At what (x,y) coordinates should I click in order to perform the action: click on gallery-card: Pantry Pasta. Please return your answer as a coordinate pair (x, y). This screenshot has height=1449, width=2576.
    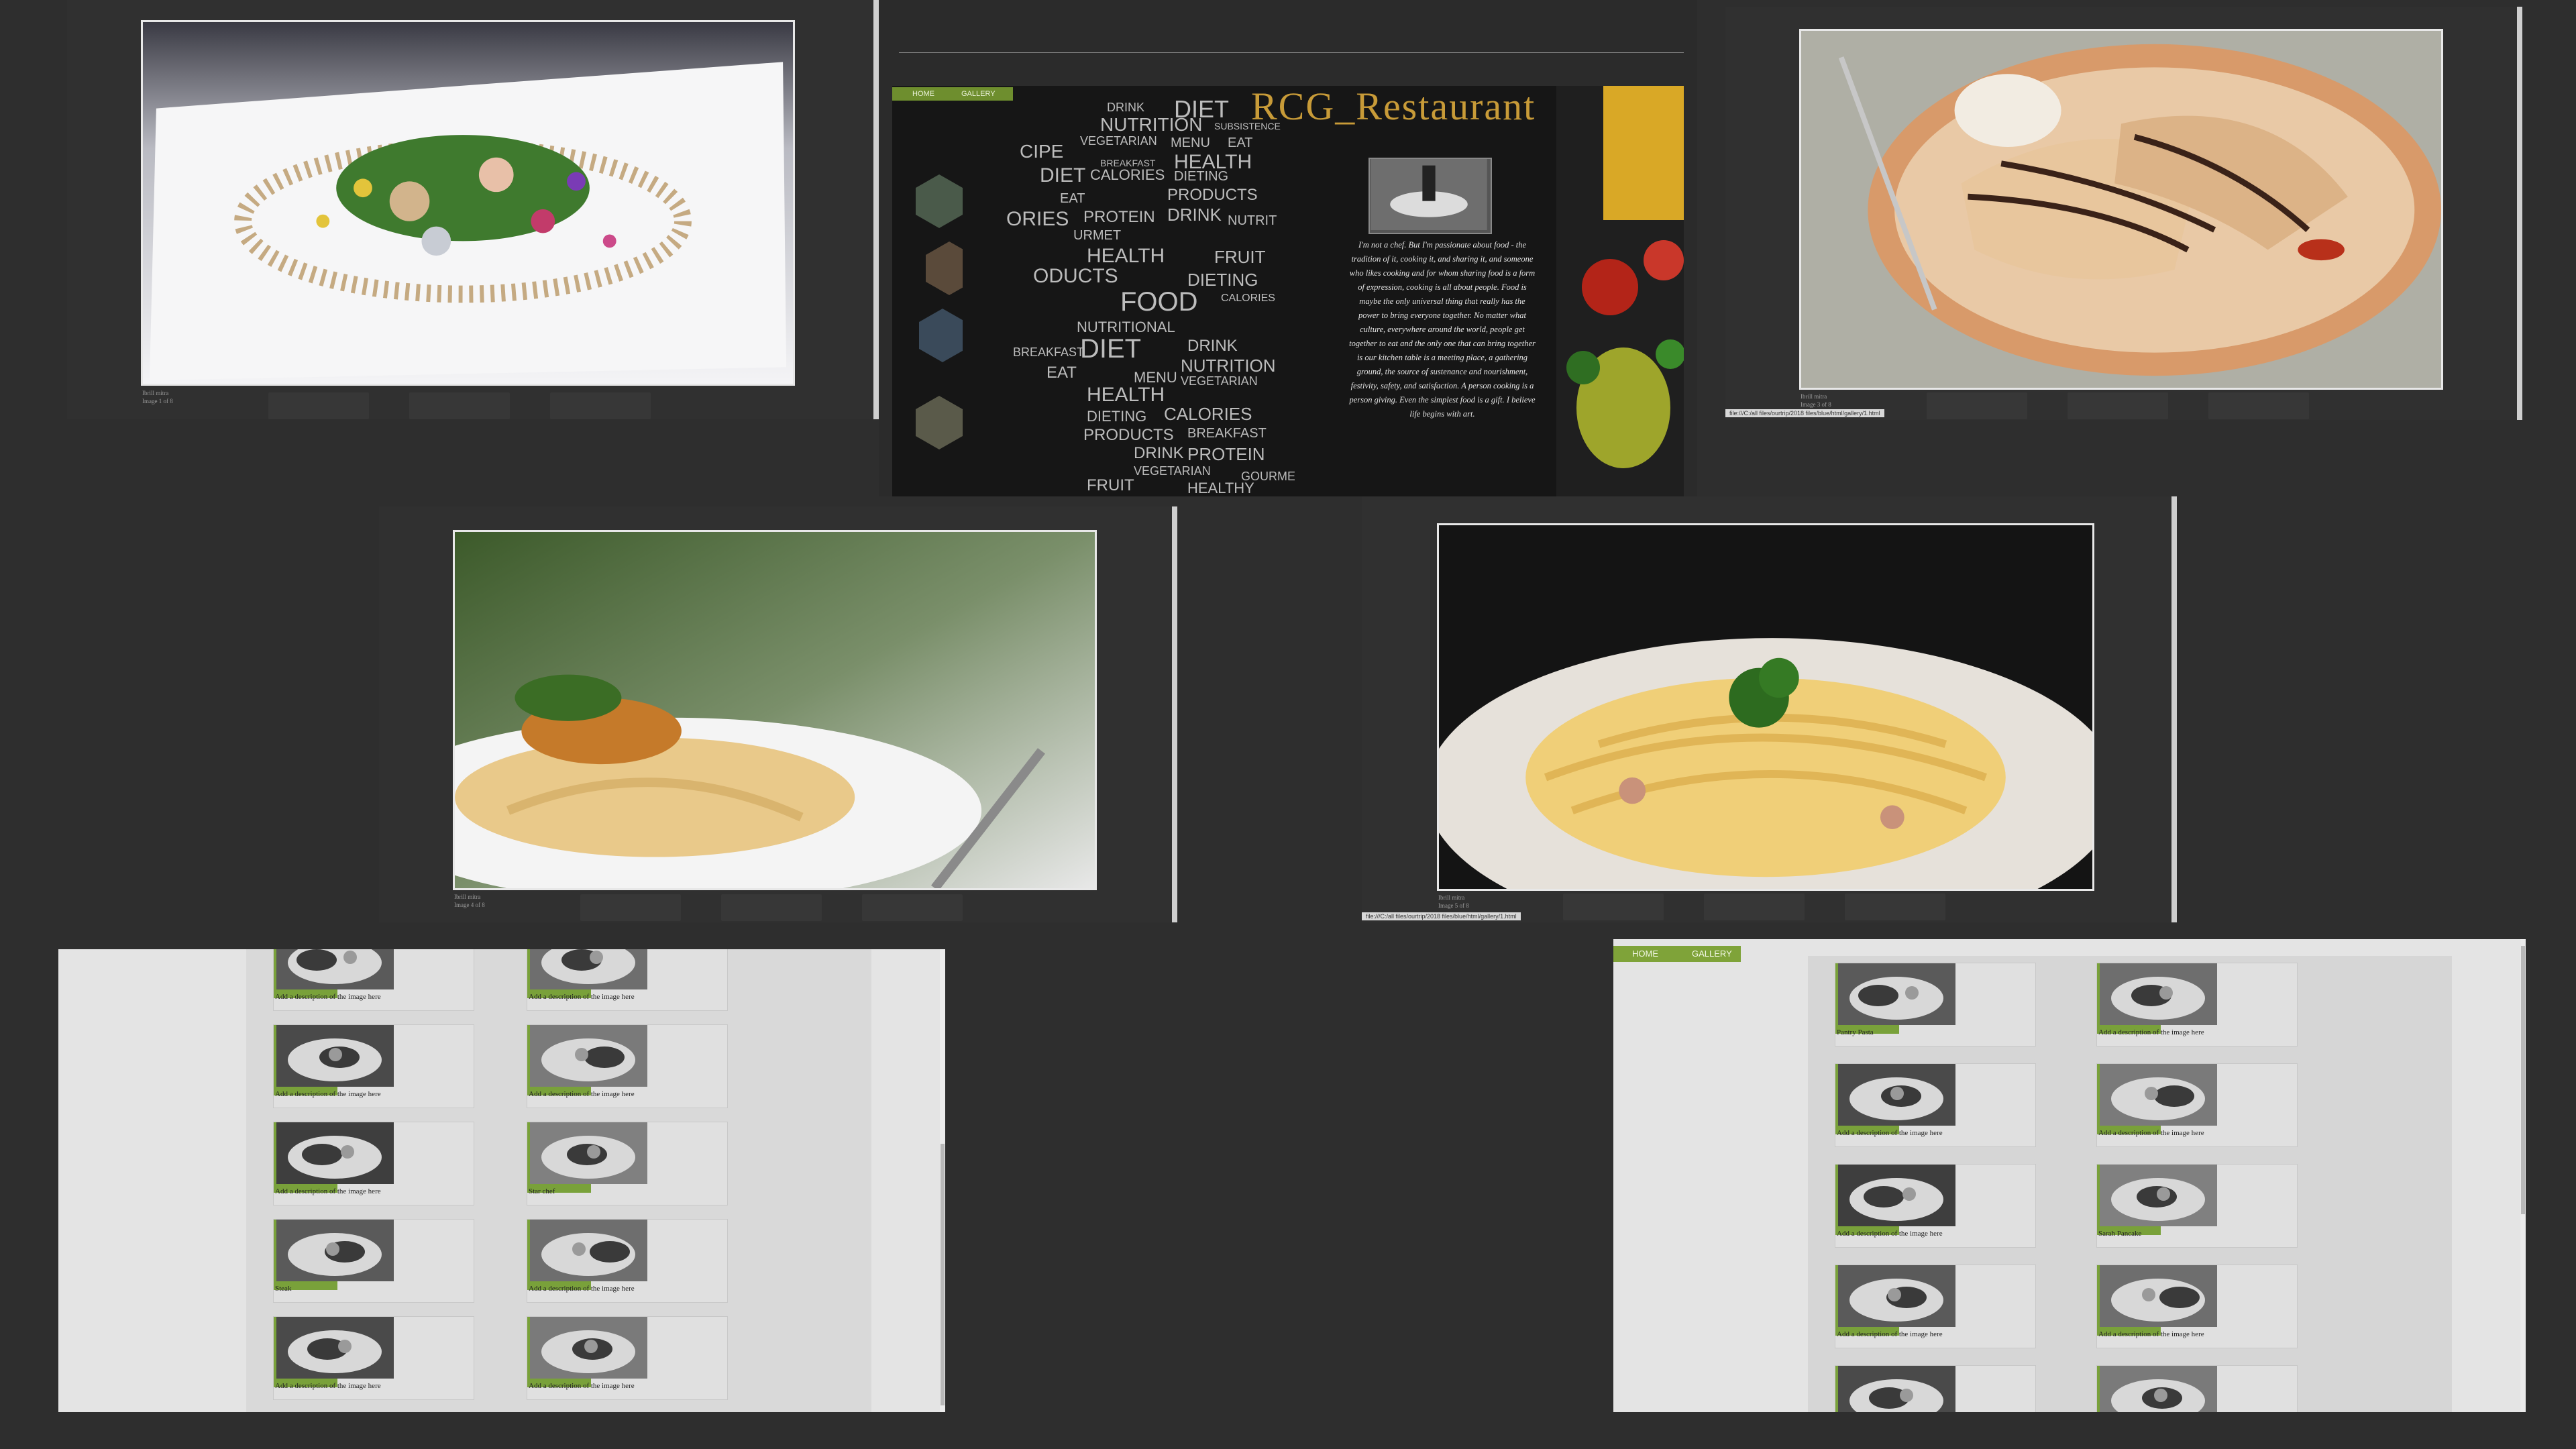
    Looking at the image, I should click on (1935, 1004).